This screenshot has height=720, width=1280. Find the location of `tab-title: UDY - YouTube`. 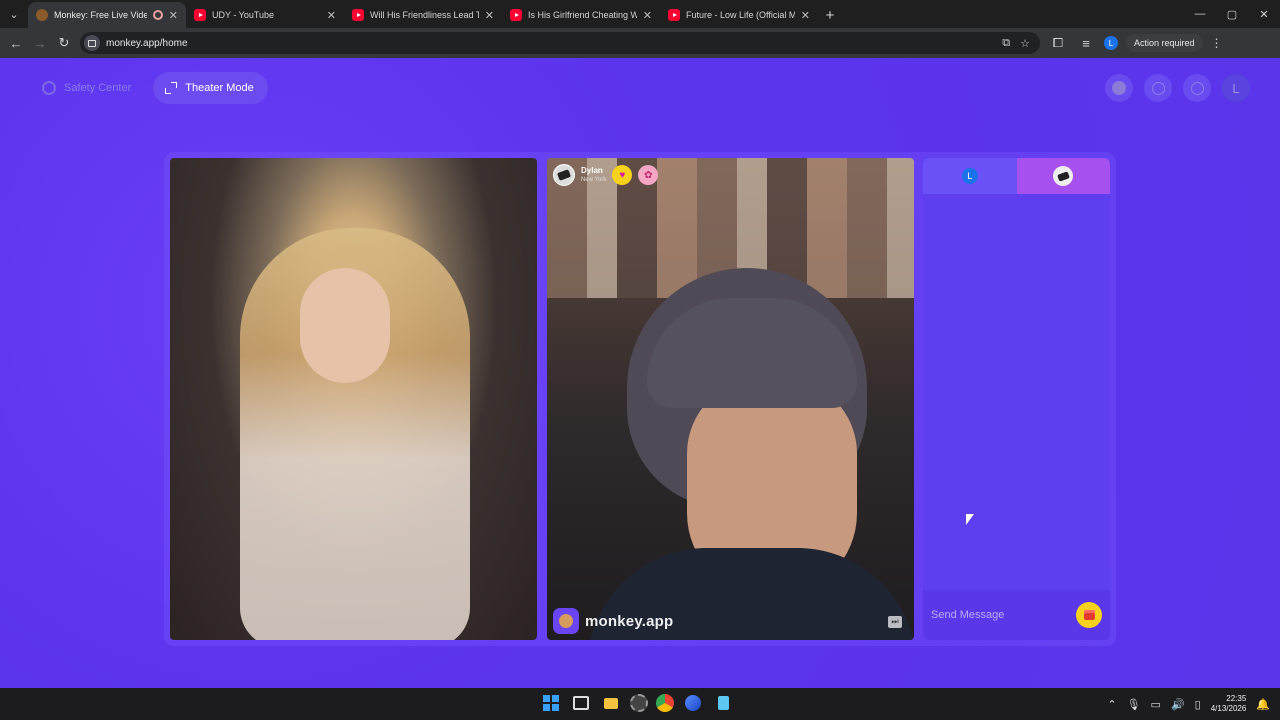

tab-title: UDY - YouTube is located at coordinates (243, 15).